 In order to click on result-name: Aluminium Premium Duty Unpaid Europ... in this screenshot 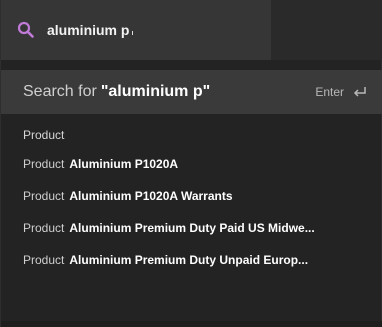, I will do `click(189, 260)`.